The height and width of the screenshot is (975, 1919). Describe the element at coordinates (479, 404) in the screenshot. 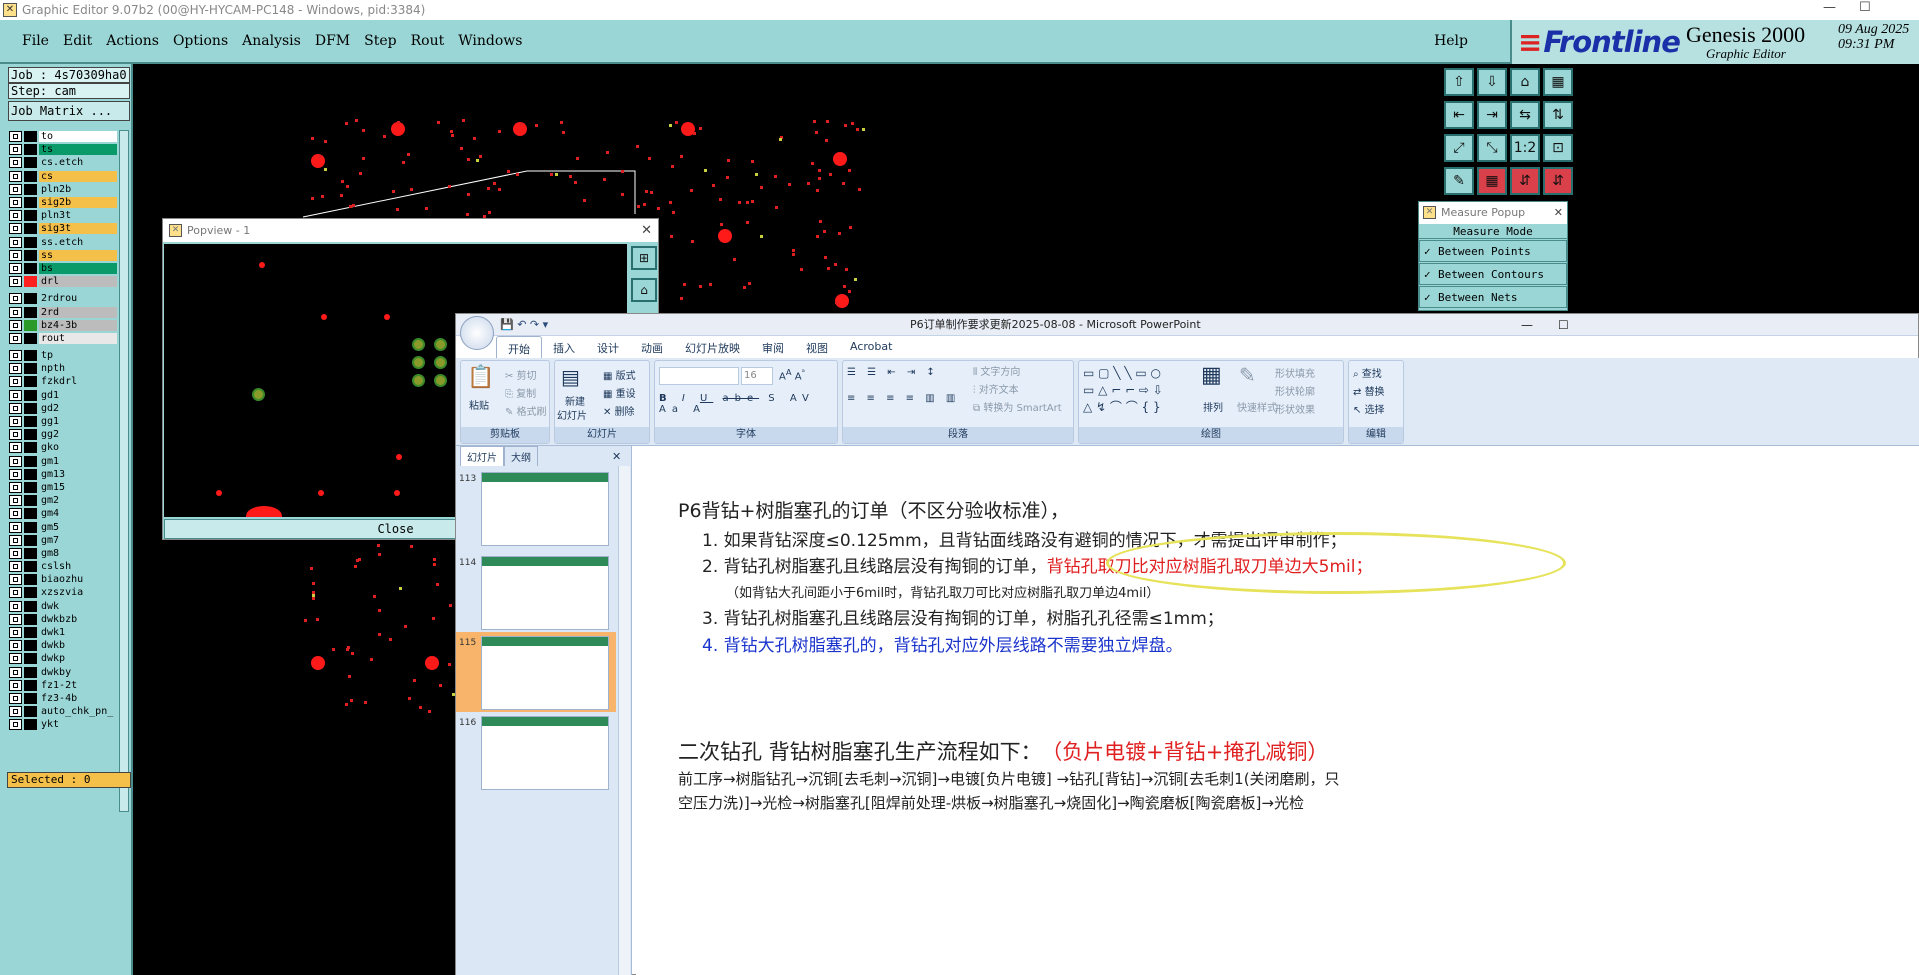

I see `paste-button: 粘贴` at that location.